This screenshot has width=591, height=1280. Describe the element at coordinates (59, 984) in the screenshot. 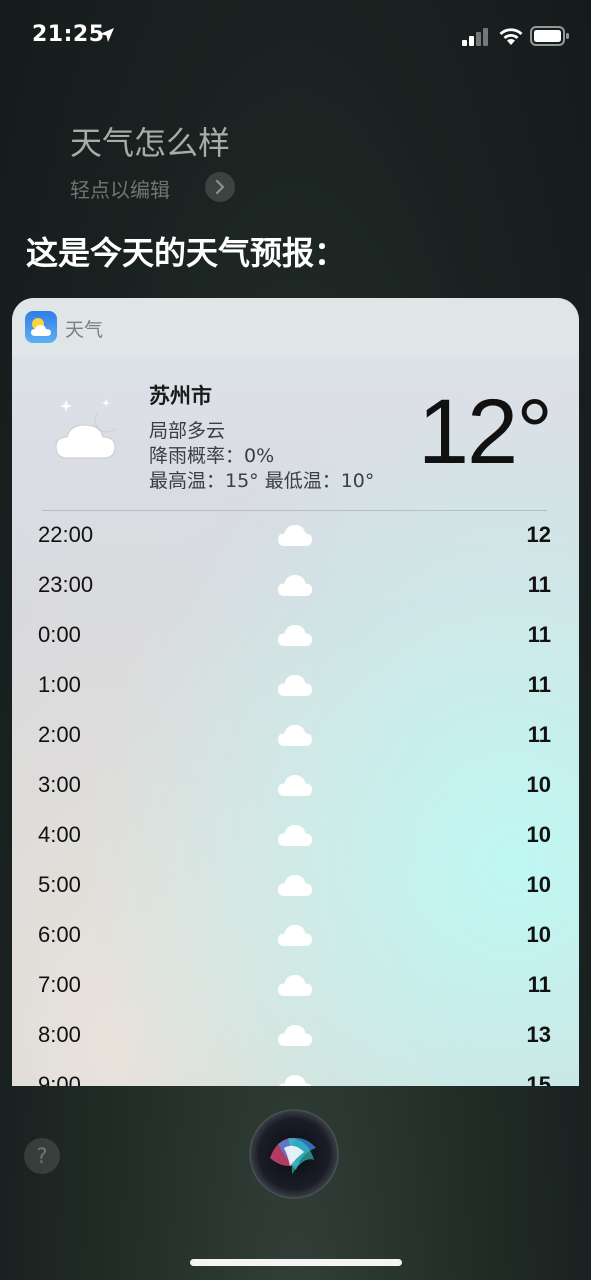

I see `hour-time: 7:00` at that location.